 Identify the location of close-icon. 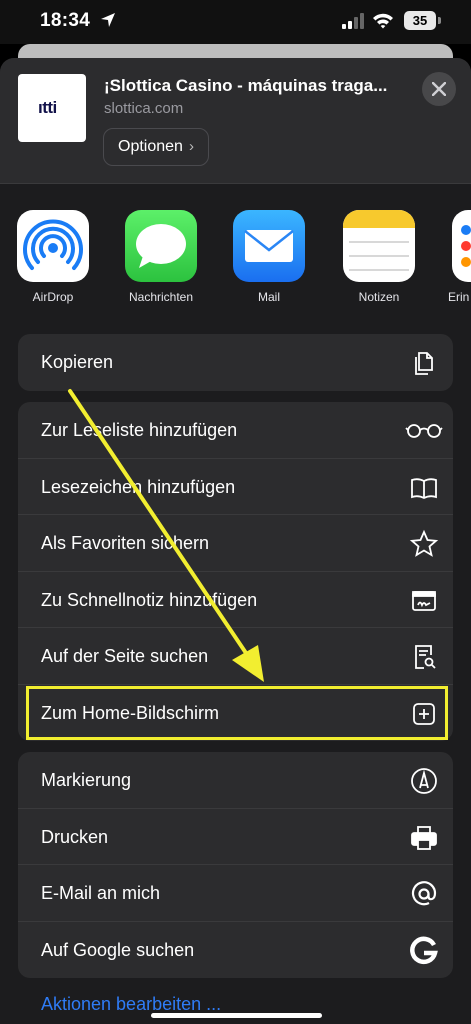
(439, 89).